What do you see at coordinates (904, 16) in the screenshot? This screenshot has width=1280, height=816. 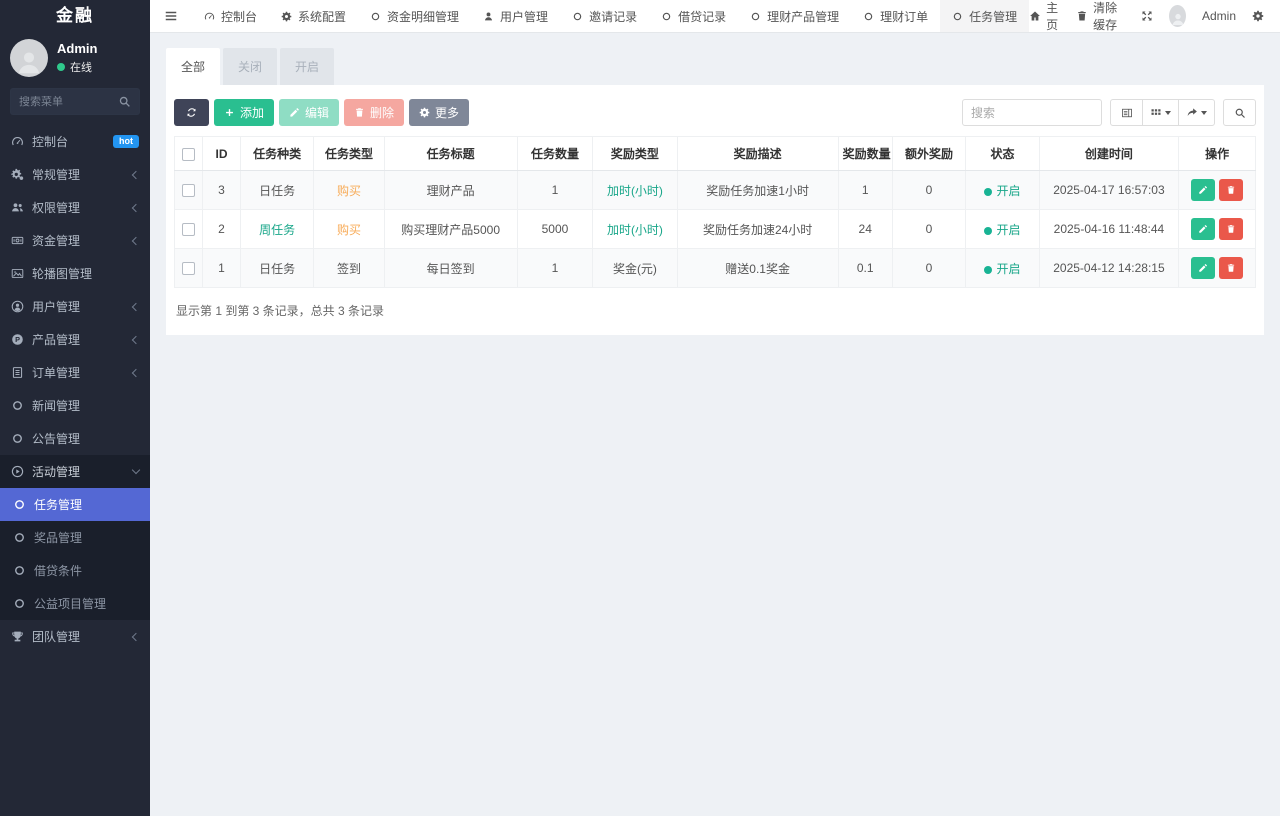 I see `topnav-tab-label: 理财订单` at bounding box center [904, 16].